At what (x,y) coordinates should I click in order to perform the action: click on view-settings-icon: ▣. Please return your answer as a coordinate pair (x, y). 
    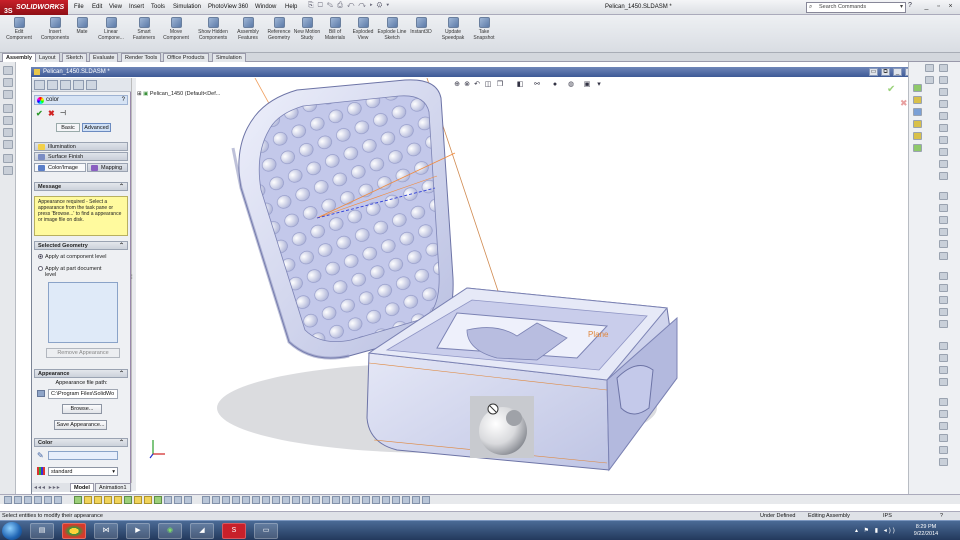
    Looking at the image, I should click on (587, 85).